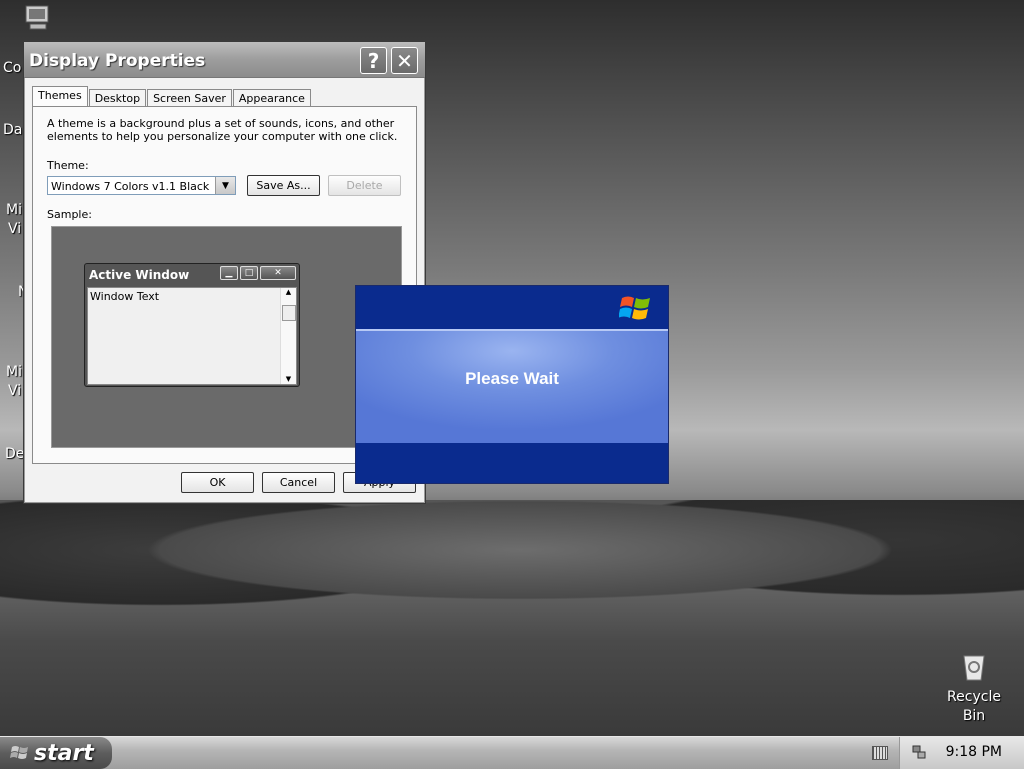  What do you see at coordinates (298, 482) in the screenshot?
I see `cancel-button: Cancel` at bounding box center [298, 482].